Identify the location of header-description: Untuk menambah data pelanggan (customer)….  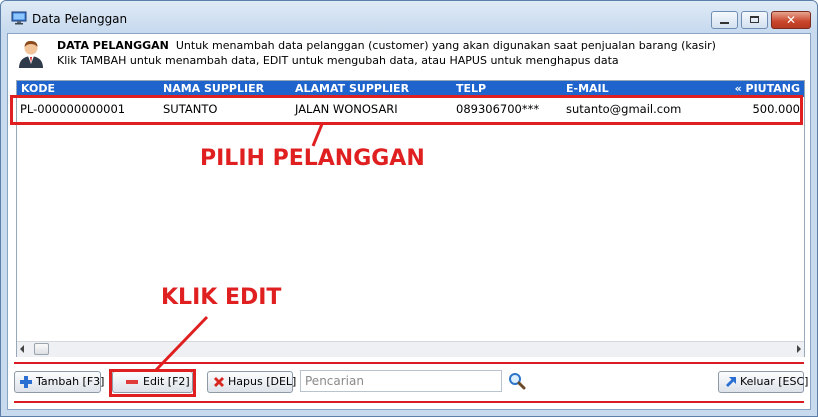
(445, 45).